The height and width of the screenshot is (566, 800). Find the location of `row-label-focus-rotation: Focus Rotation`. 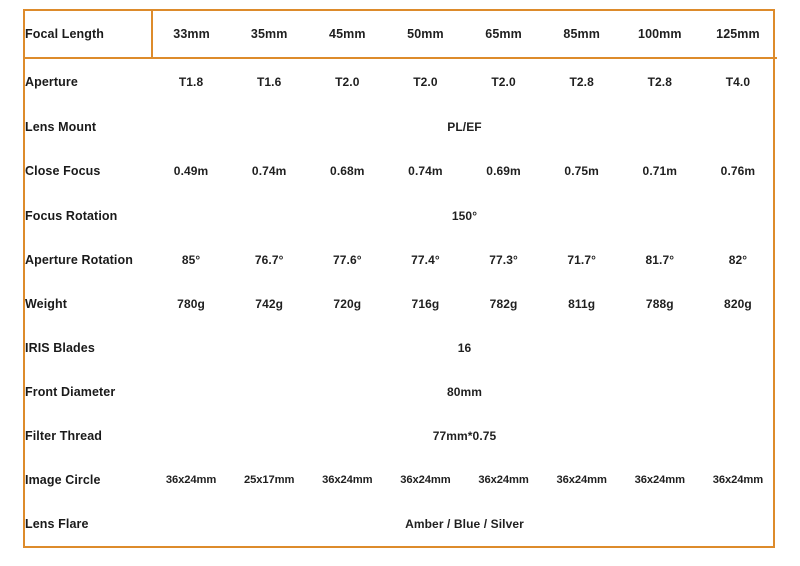

row-label-focus-rotation: Focus Rotation is located at coordinates (71, 215).